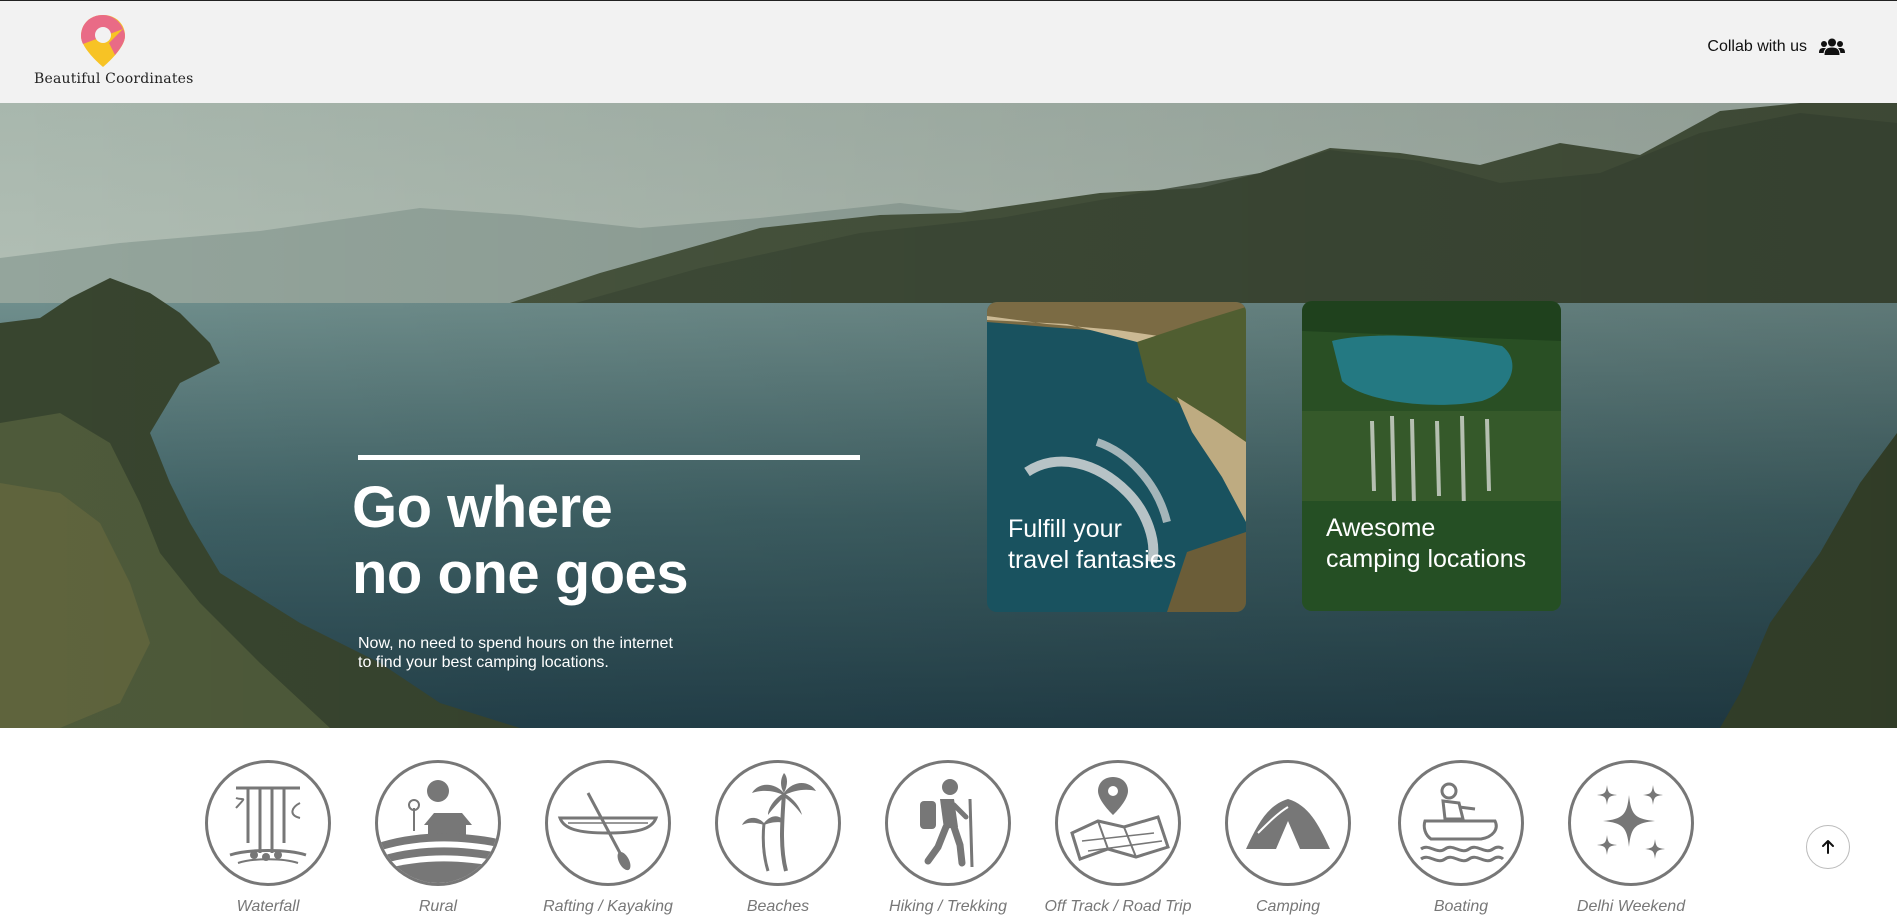 This screenshot has width=1897, height=920. I want to click on category-delhi-weekend: Delhi Weekend, so click(1631, 840).